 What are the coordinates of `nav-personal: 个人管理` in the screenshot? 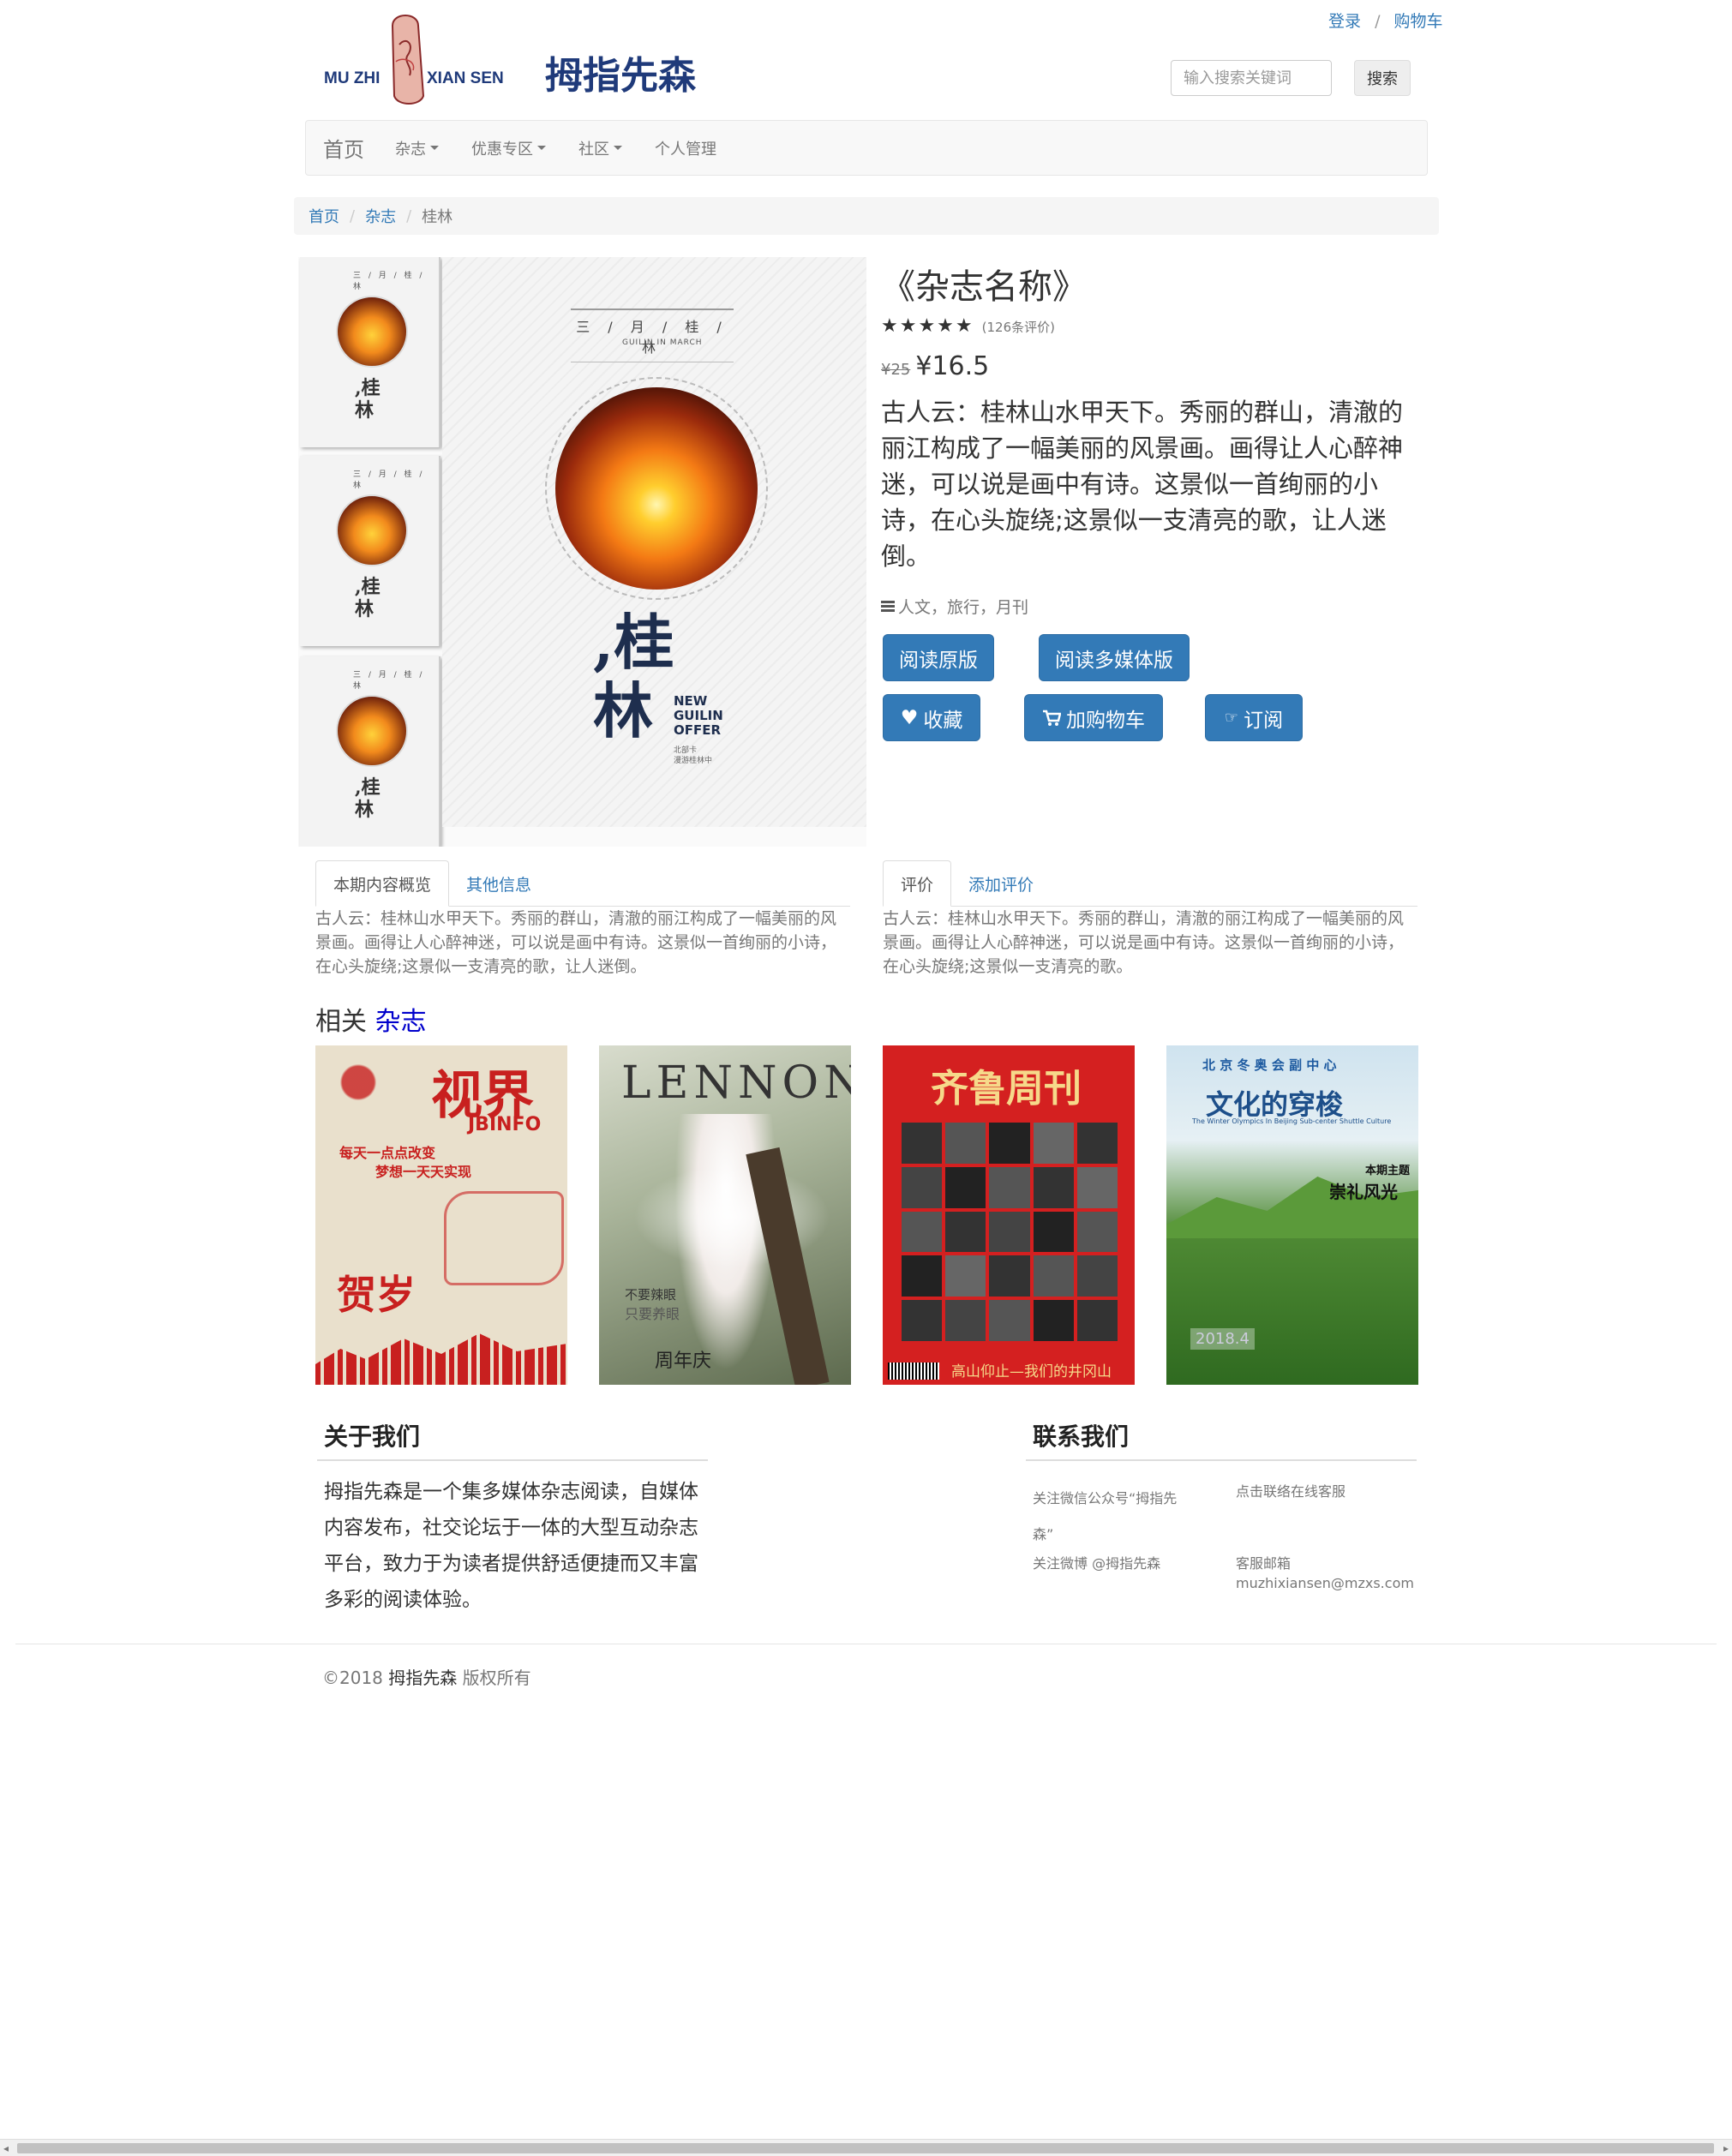 It's located at (685, 148).